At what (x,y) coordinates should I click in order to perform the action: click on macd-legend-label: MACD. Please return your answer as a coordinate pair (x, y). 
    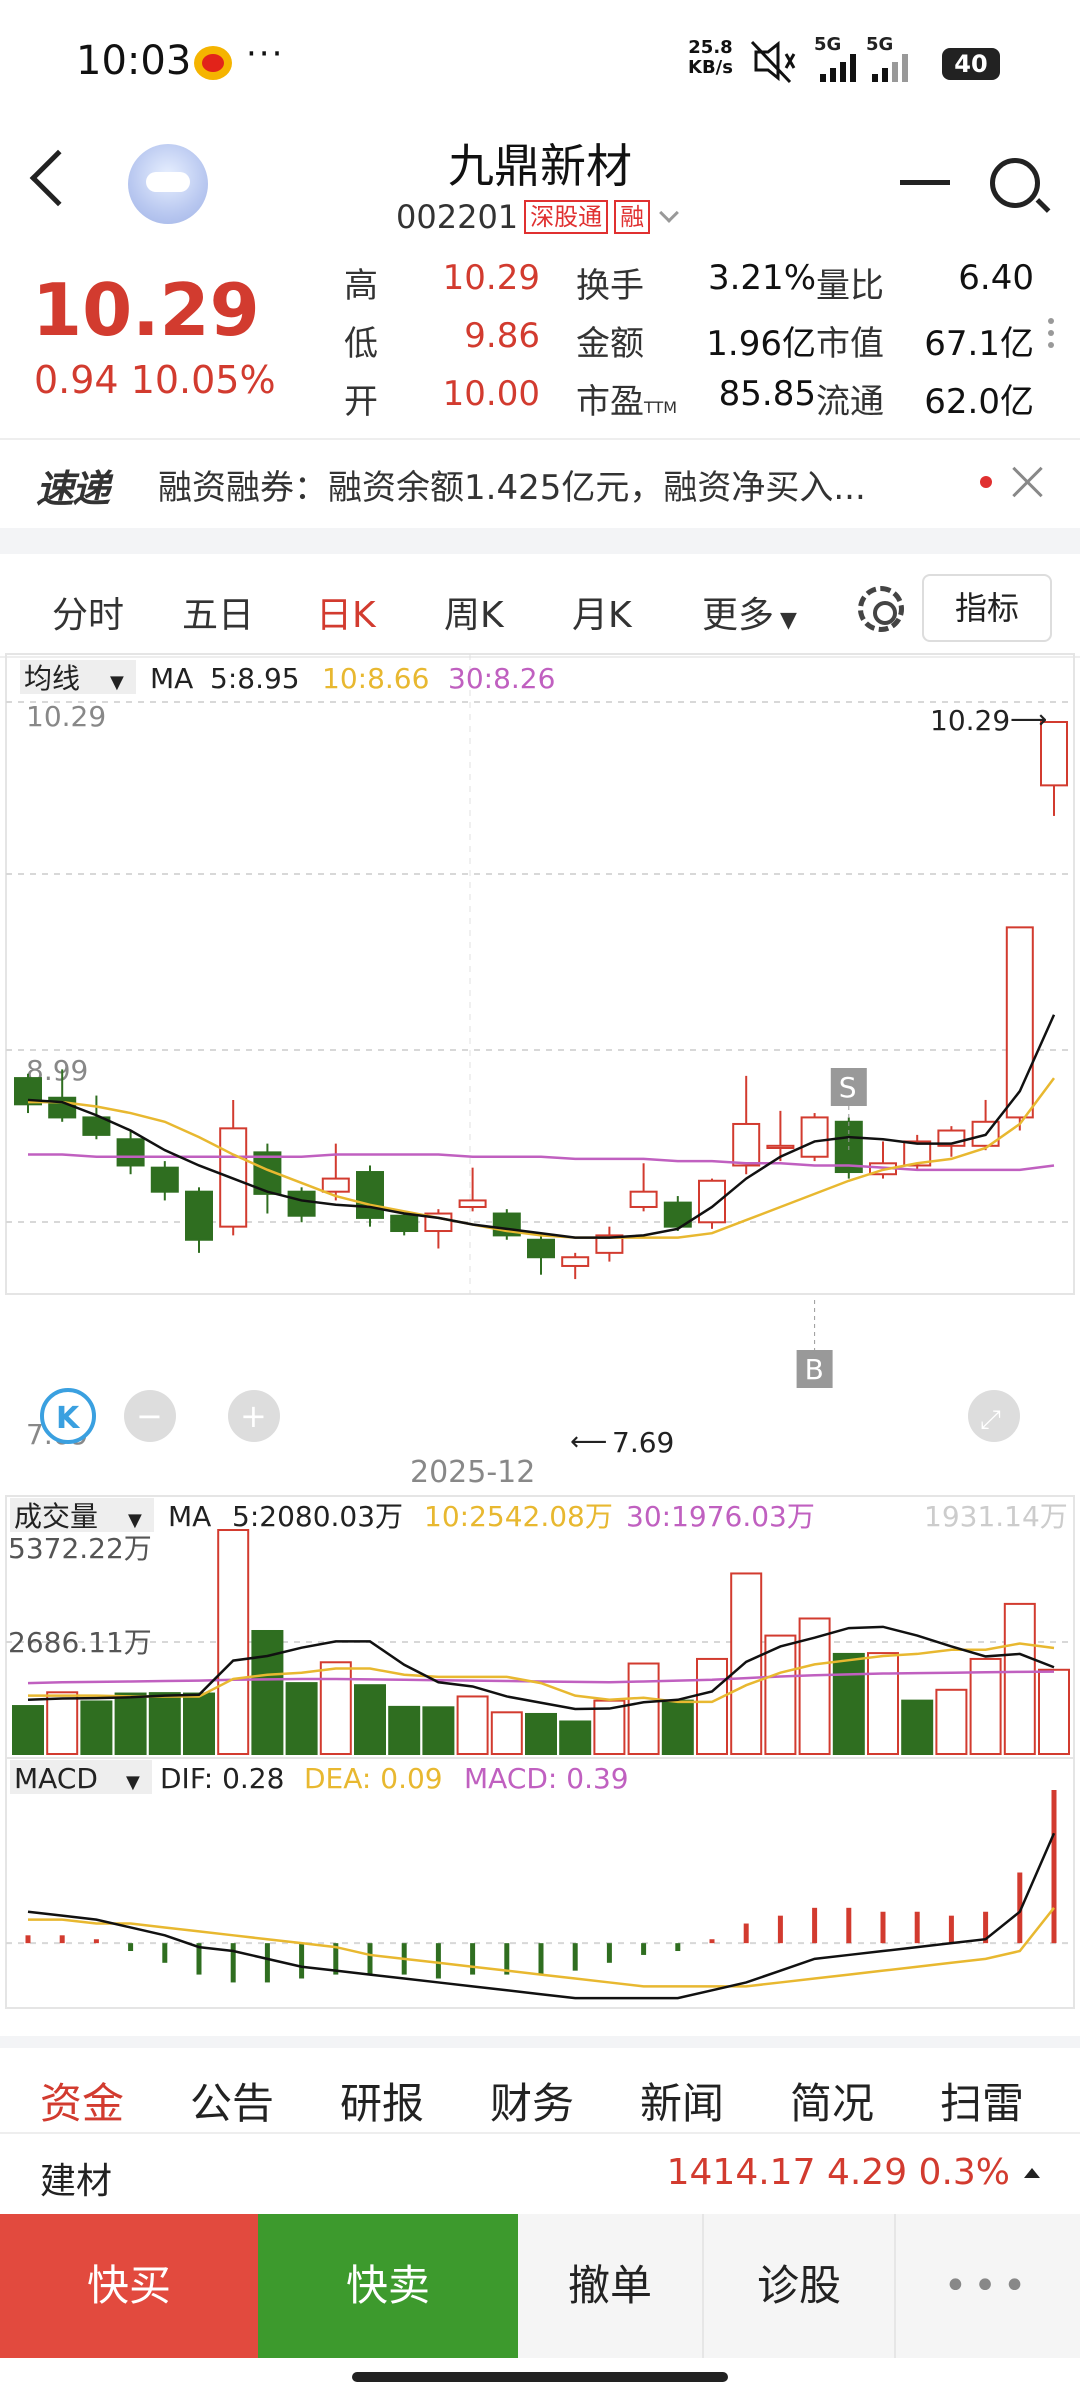
    Looking at the image, I should click on (56, 1778).